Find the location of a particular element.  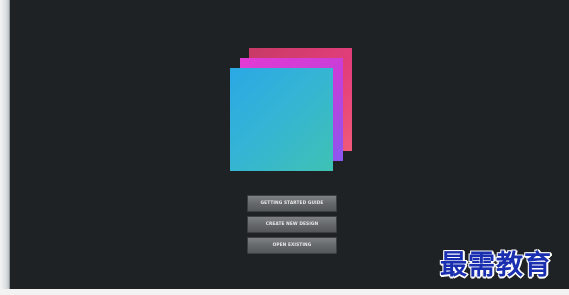

app-logo-icon is located at coordinates (292, 110).